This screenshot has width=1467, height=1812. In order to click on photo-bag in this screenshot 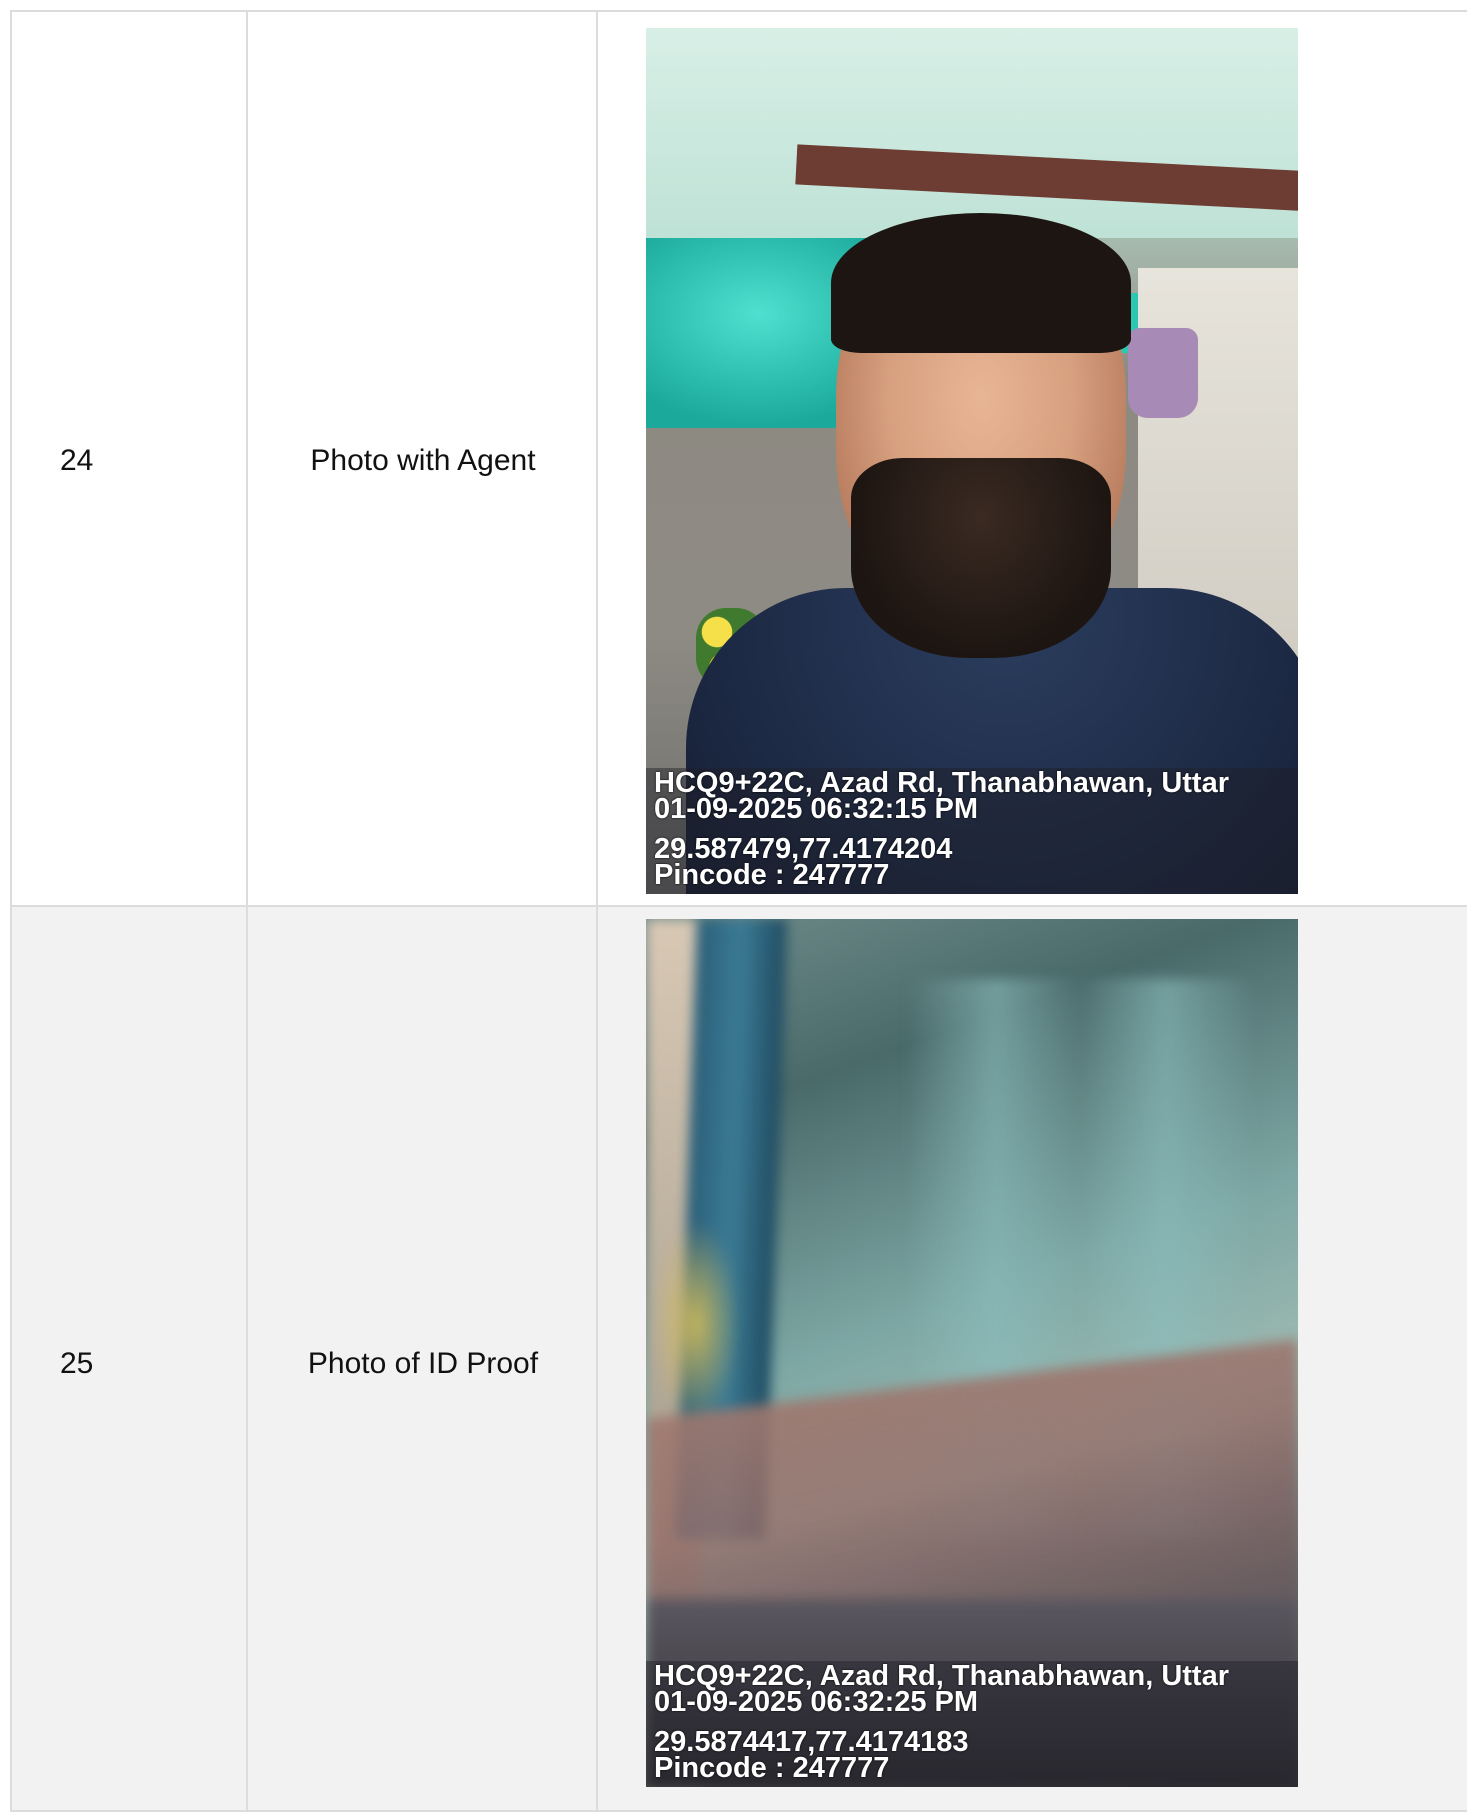, I will do `click(1163, 373)`.